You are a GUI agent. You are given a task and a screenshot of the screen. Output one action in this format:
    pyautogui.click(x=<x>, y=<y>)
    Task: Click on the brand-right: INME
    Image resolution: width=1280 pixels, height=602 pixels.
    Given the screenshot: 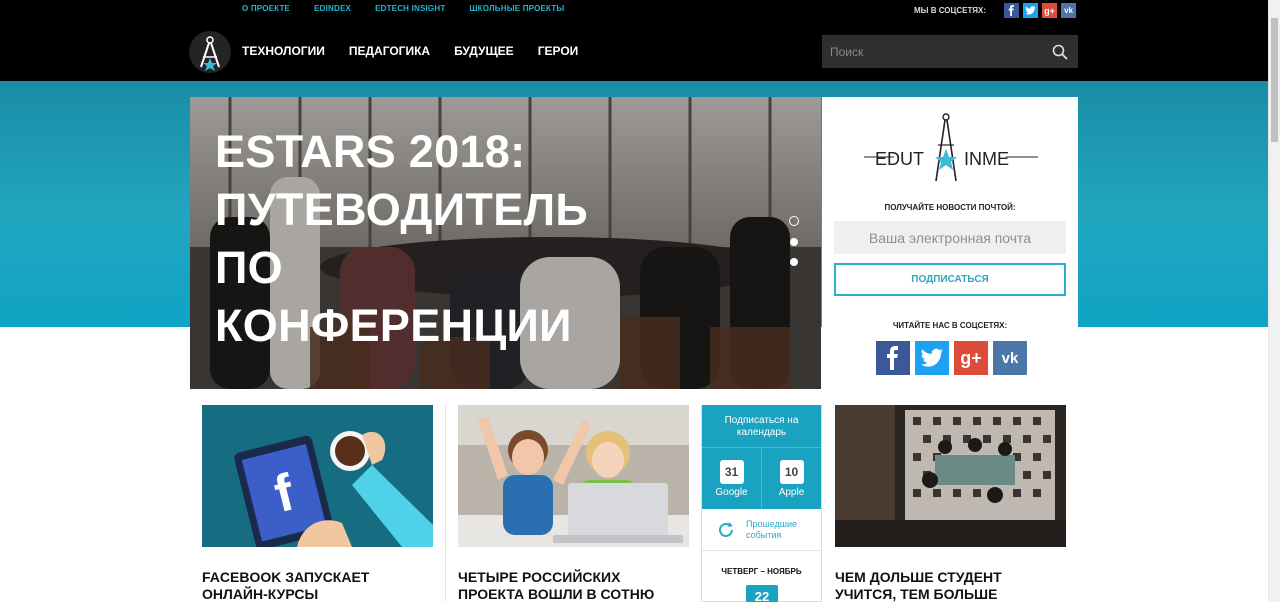 What is the action you would take?
    pyautogui.click(x=986, y=159)
    